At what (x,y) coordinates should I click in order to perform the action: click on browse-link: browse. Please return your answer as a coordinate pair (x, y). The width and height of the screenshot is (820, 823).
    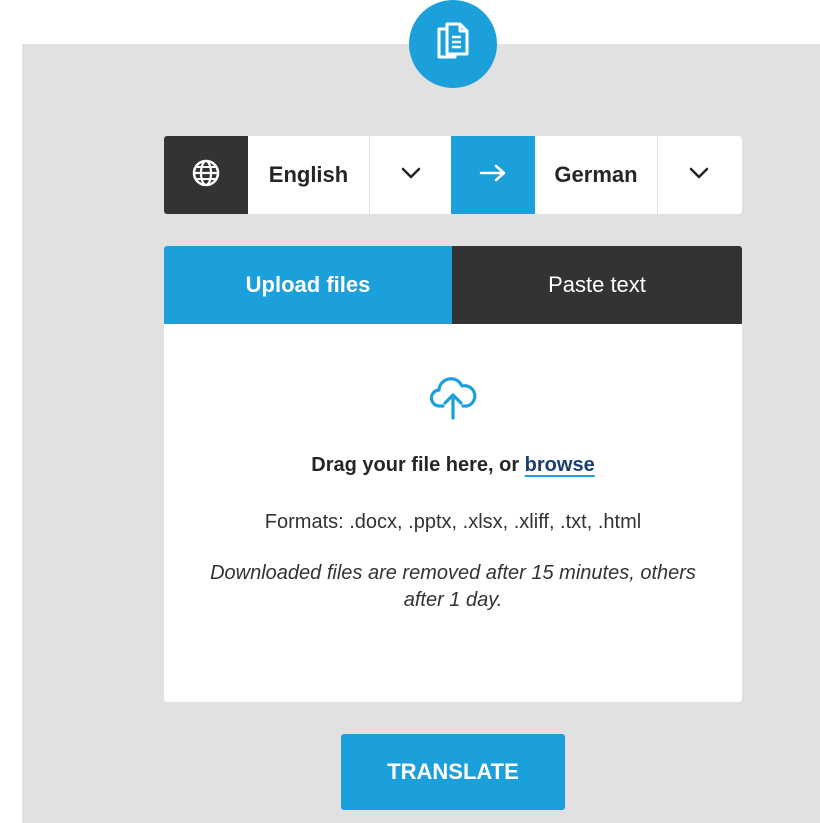
    Looking at the image, I should click on (560, 465).